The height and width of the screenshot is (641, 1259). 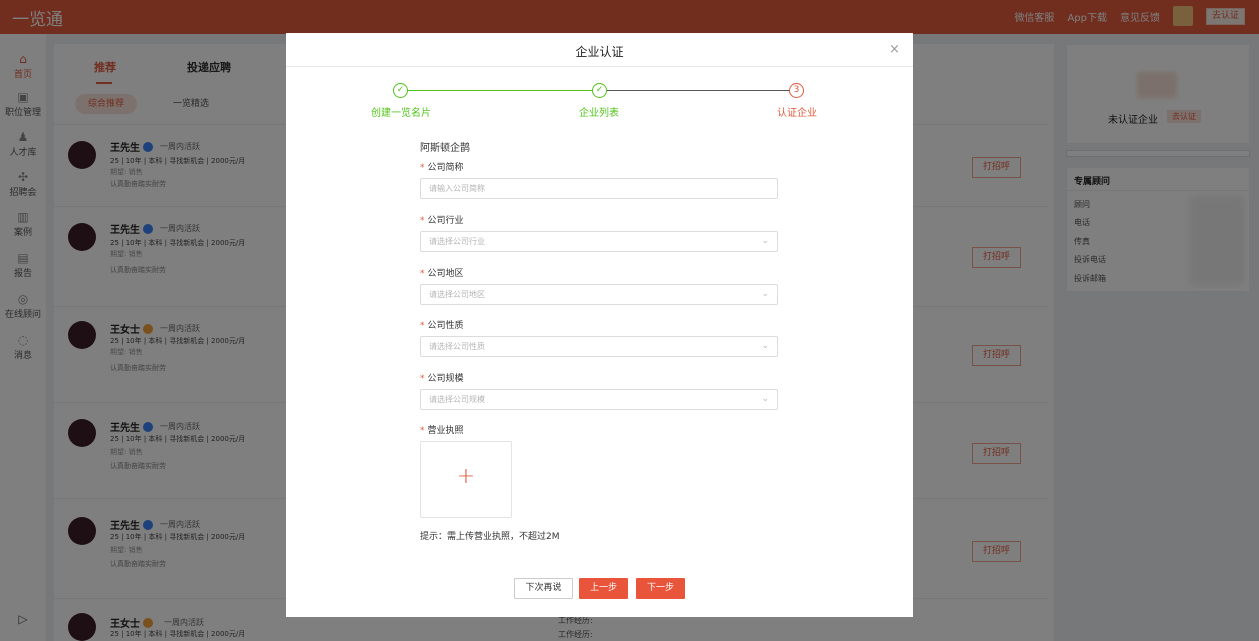 I want to click on step-label-create-card: 创建一览名片, so click(x=401, y=113).